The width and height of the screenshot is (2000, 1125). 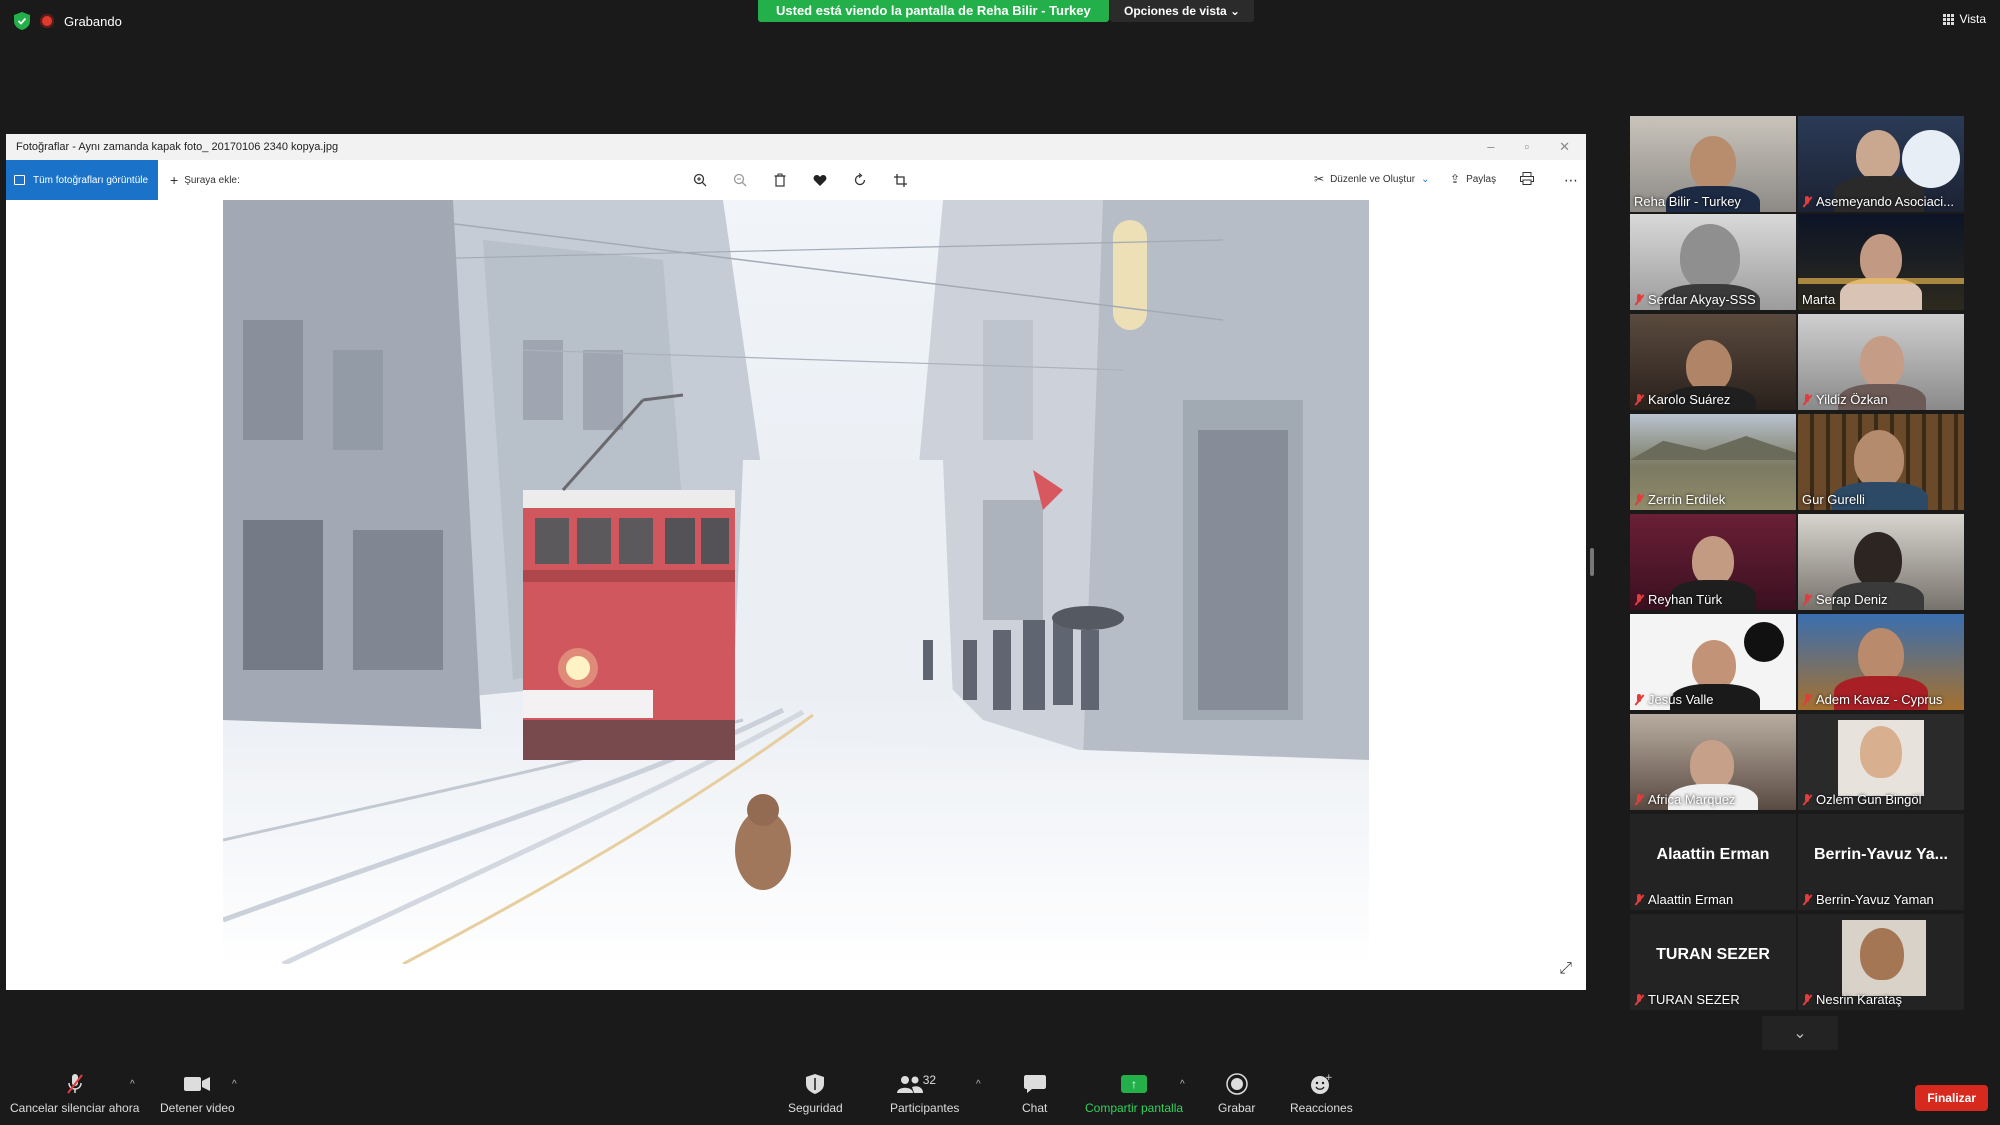 I want to click on view-options-label: Opciones de vista, so click(x=1175, y=11).